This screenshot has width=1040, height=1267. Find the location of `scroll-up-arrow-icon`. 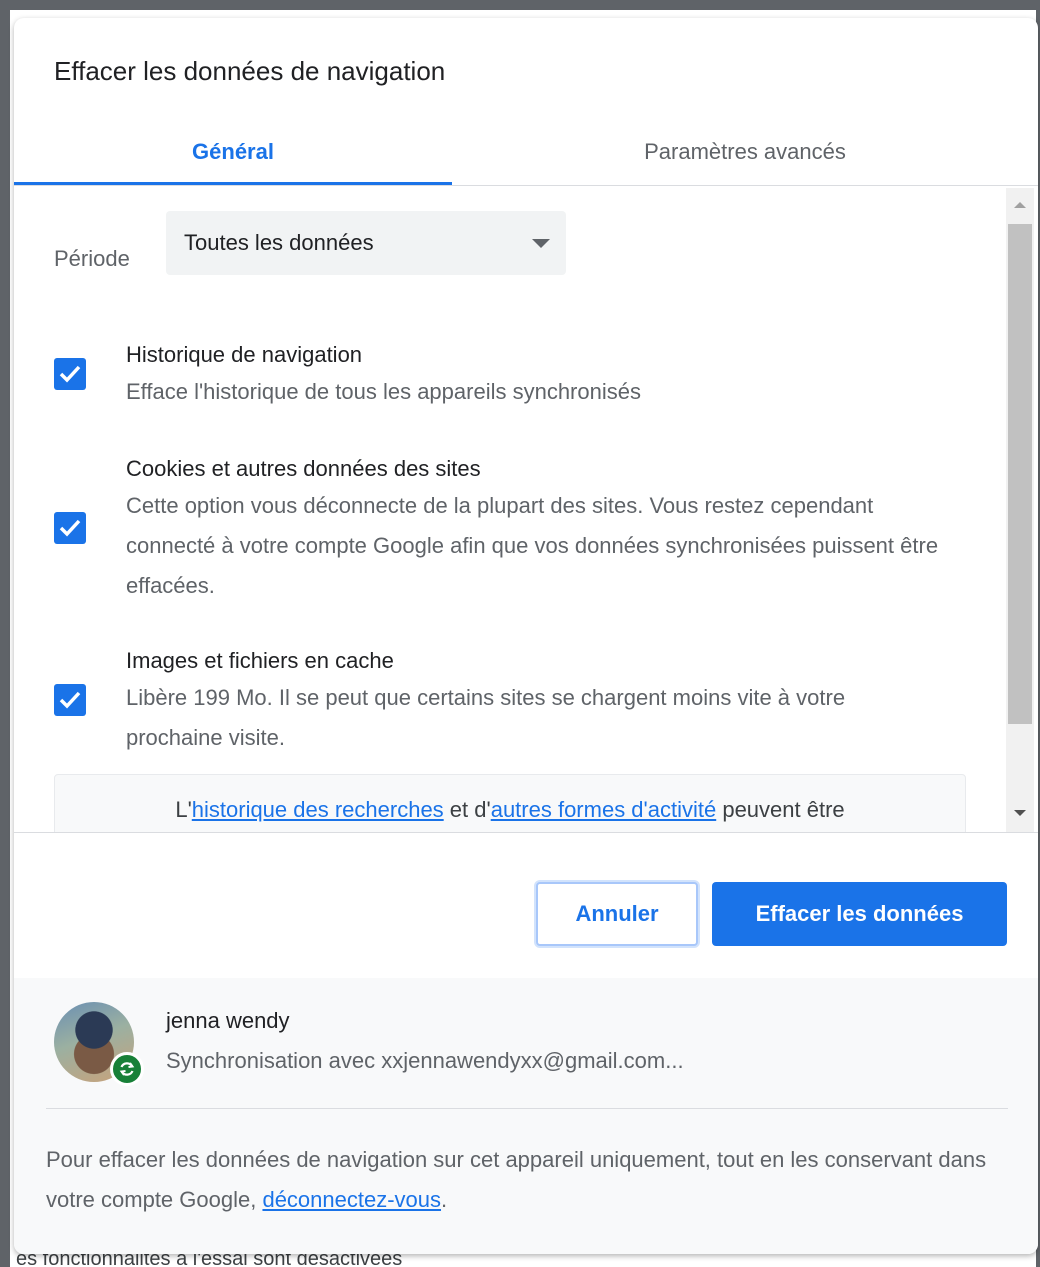

scroll-up-arrow-icon is located at coordinates (1020, 205).